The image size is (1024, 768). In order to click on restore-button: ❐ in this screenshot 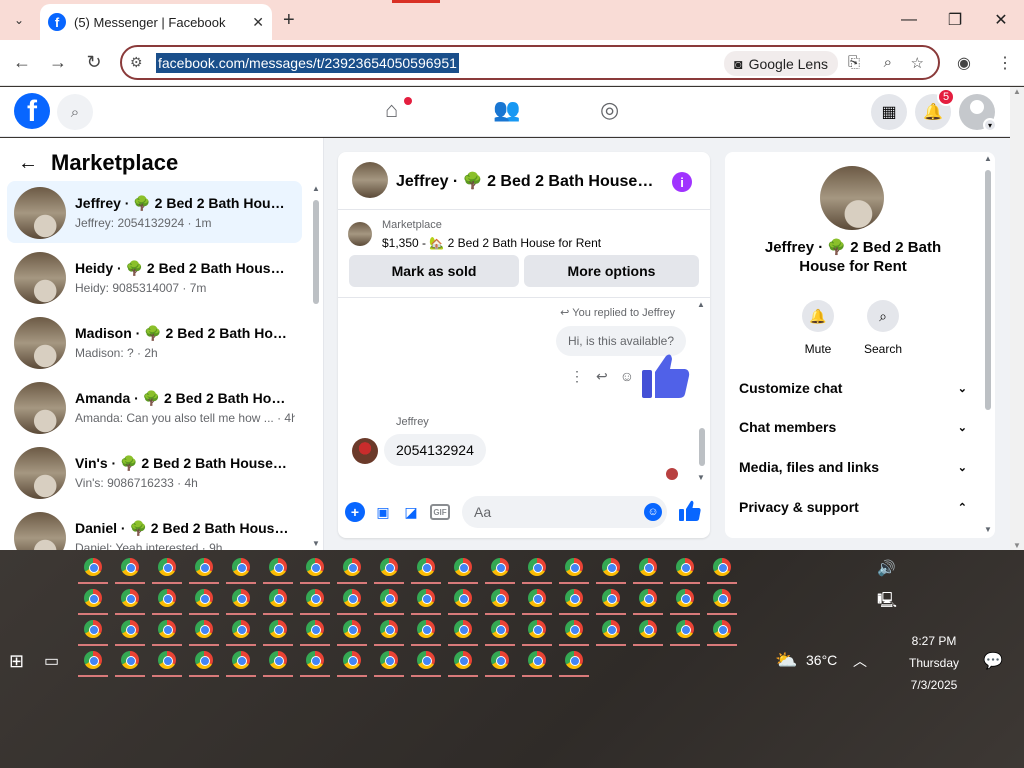, I will do `click(955, 20)`.